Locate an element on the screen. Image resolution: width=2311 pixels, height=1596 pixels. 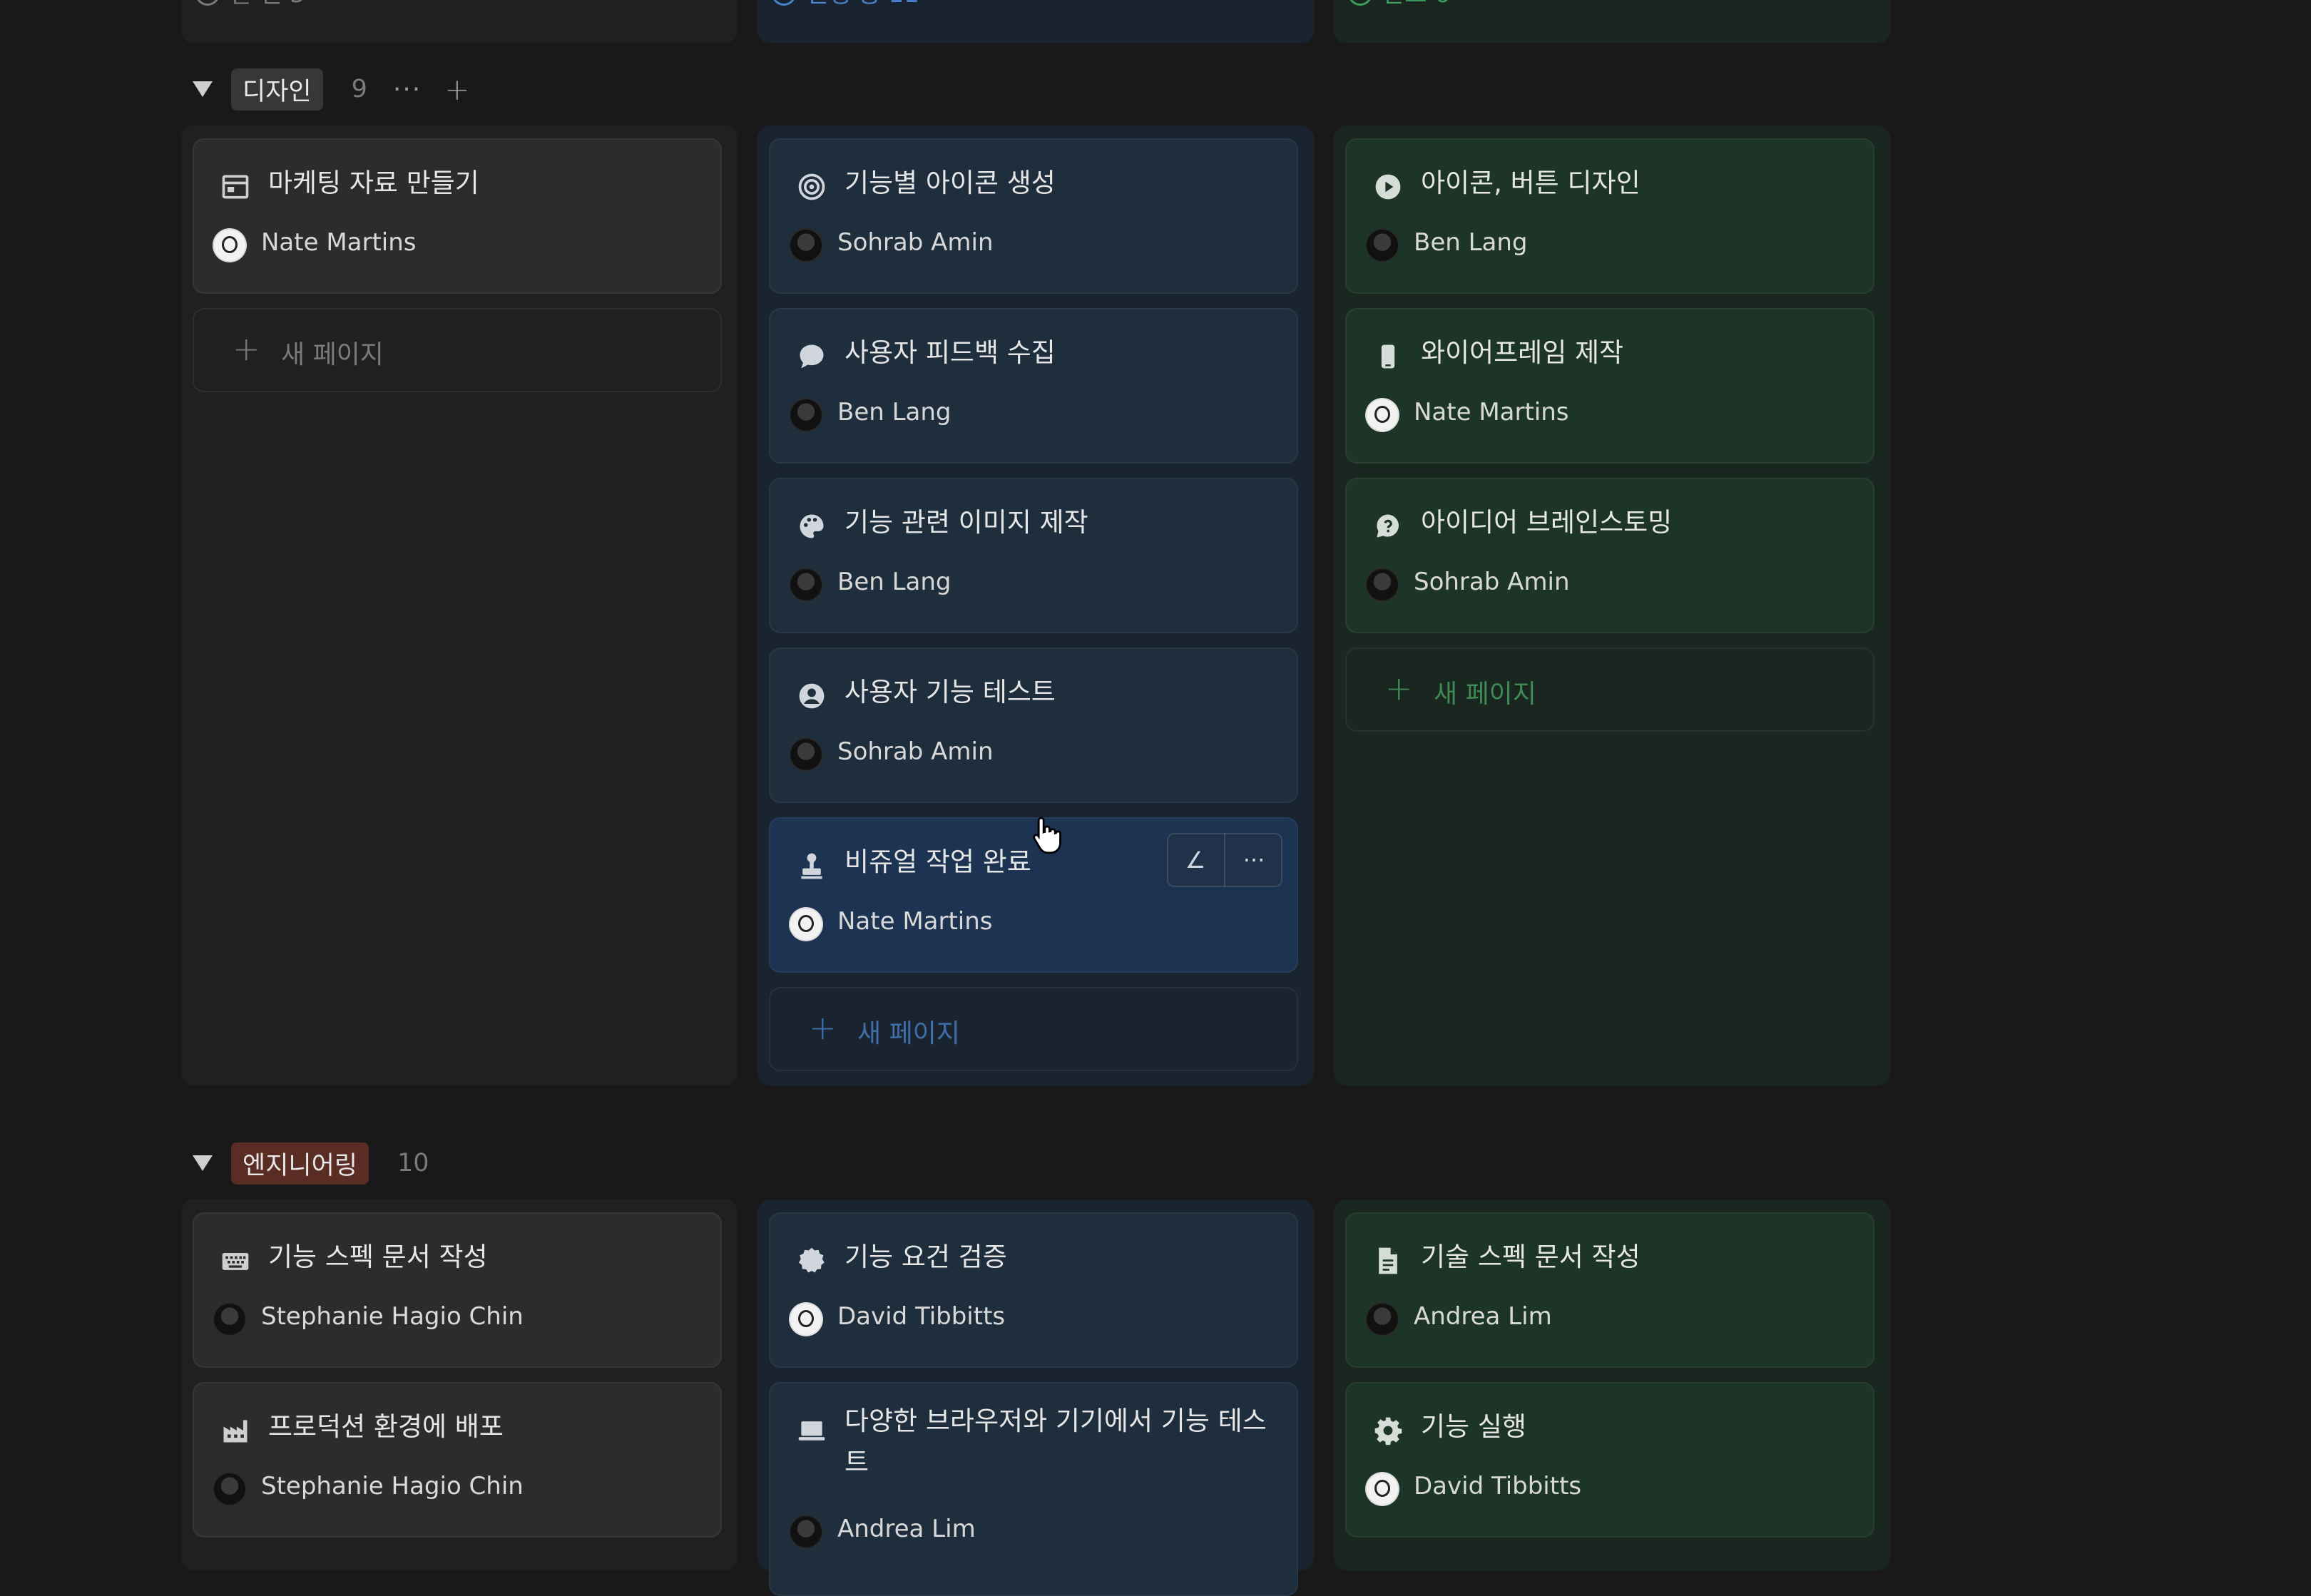
phone-icon is located at coordinates (1388, 356).